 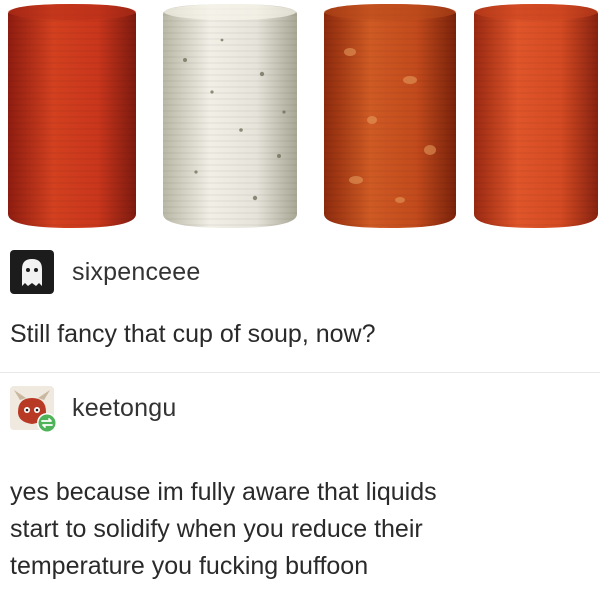 I want to click on post-header: keetongu, so click(x=93, y=408).